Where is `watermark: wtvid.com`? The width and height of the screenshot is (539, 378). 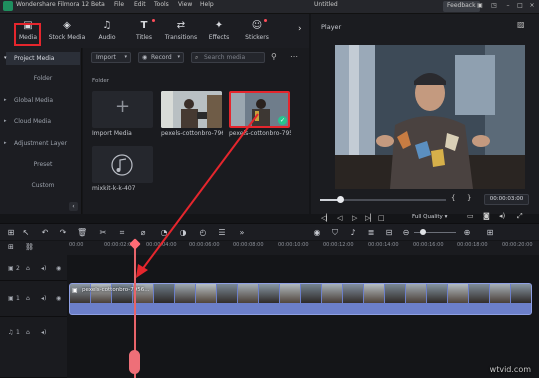 watermark: wtvid.com is located at coordinates (510, 369).